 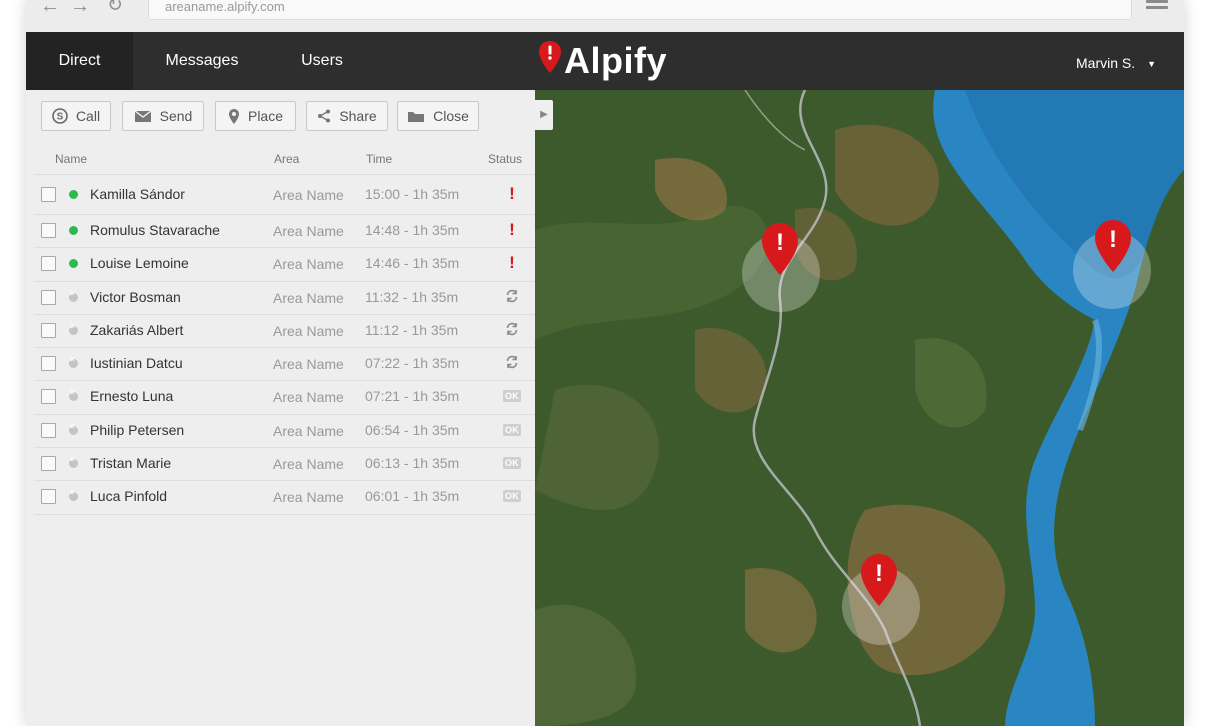 What do you see at coordinates (412, 296) in the screenshot?
I see `time-cell: 11:32 - 1h 35m` at bounding box center [412, 296].